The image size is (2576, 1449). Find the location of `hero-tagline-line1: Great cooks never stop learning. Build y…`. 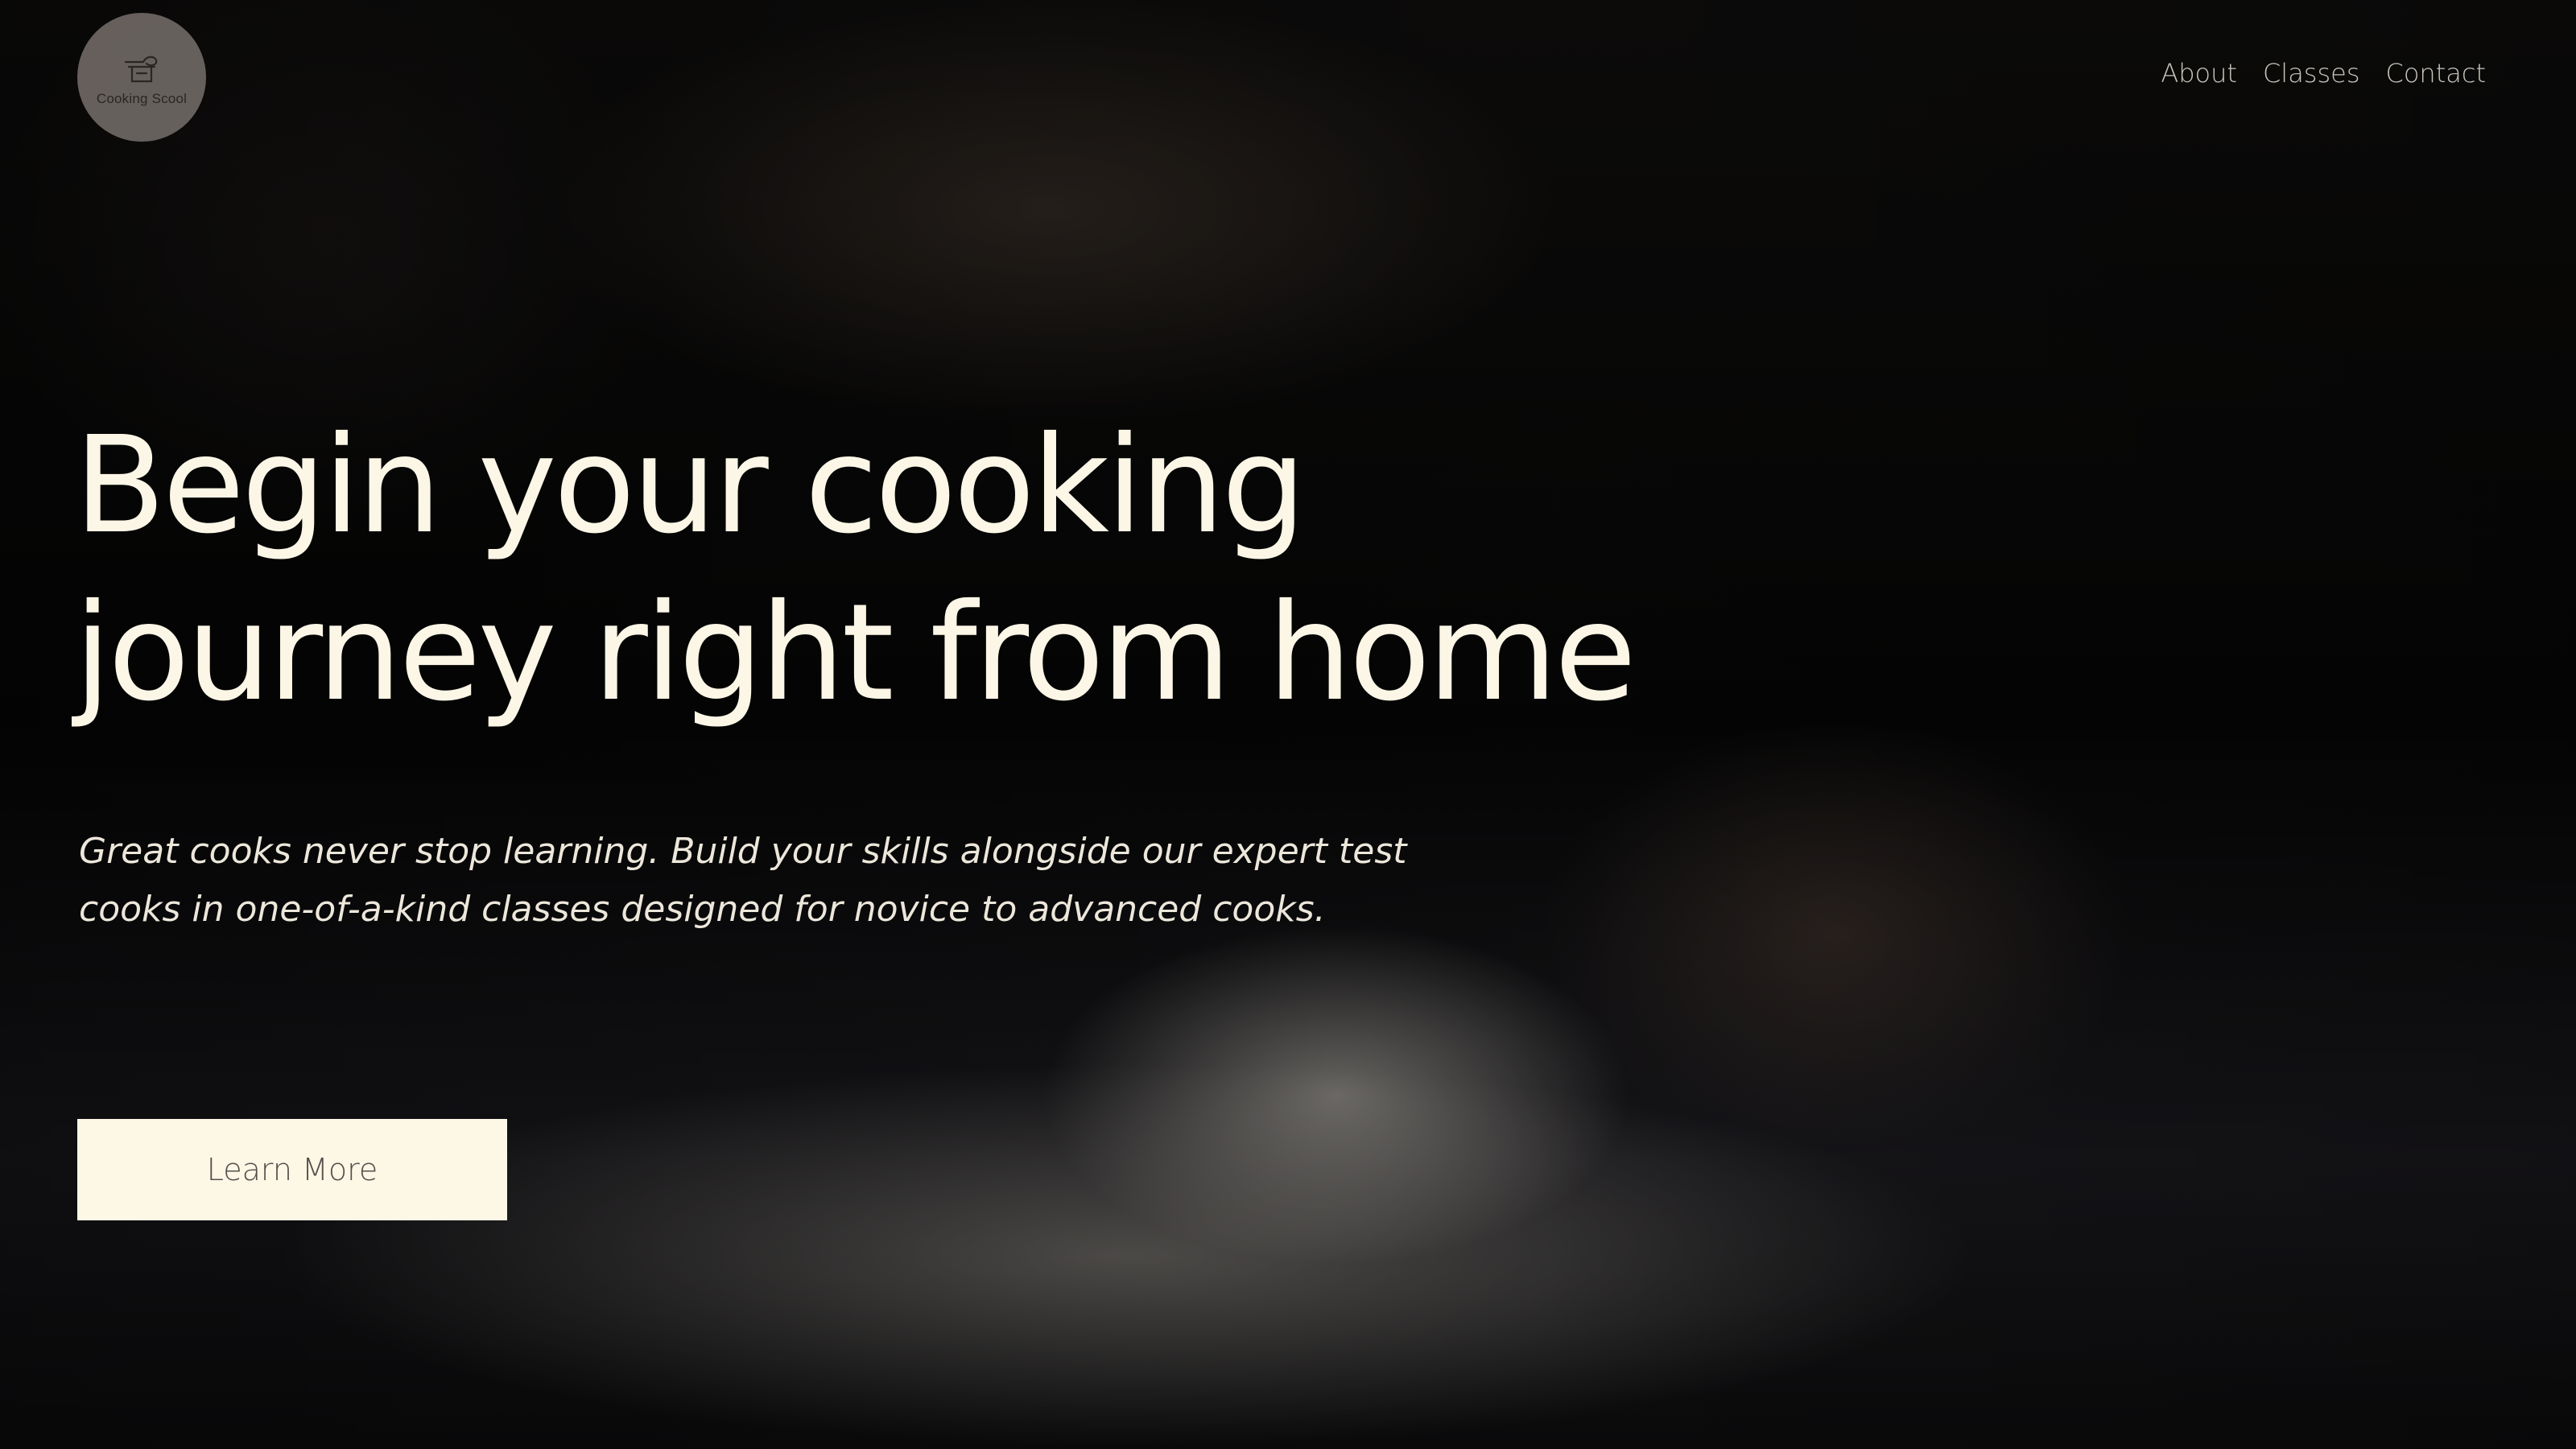

hero-tagline-line1: Great cooks never stop learning. Build y… is located at coordinates (743, 851).